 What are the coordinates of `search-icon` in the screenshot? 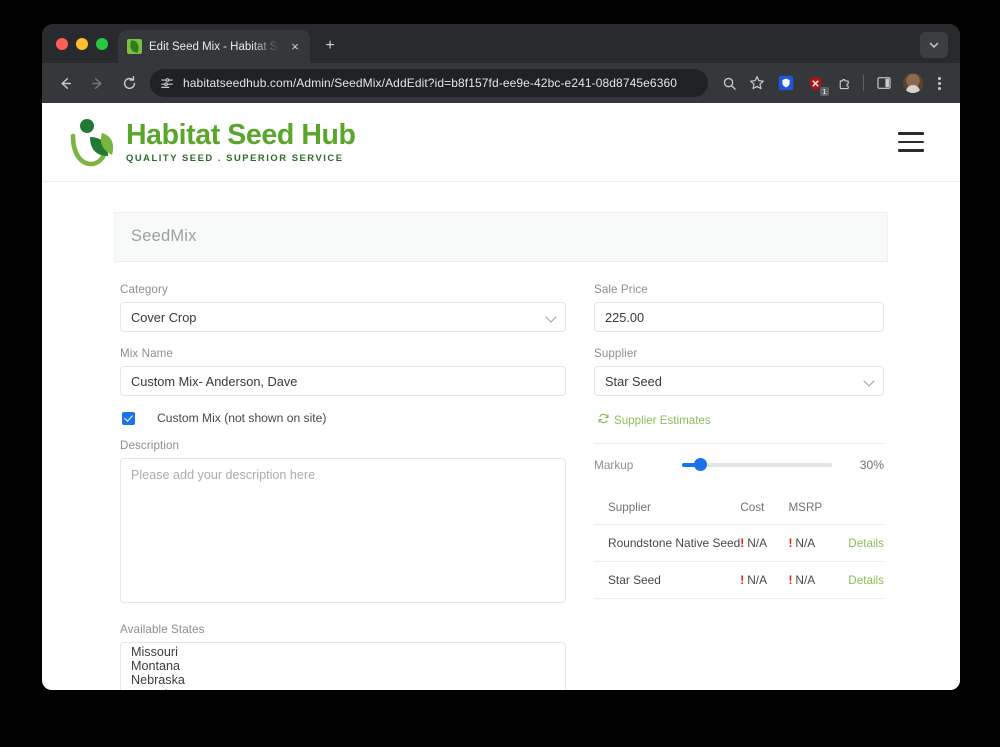 It's located at (729, 83).